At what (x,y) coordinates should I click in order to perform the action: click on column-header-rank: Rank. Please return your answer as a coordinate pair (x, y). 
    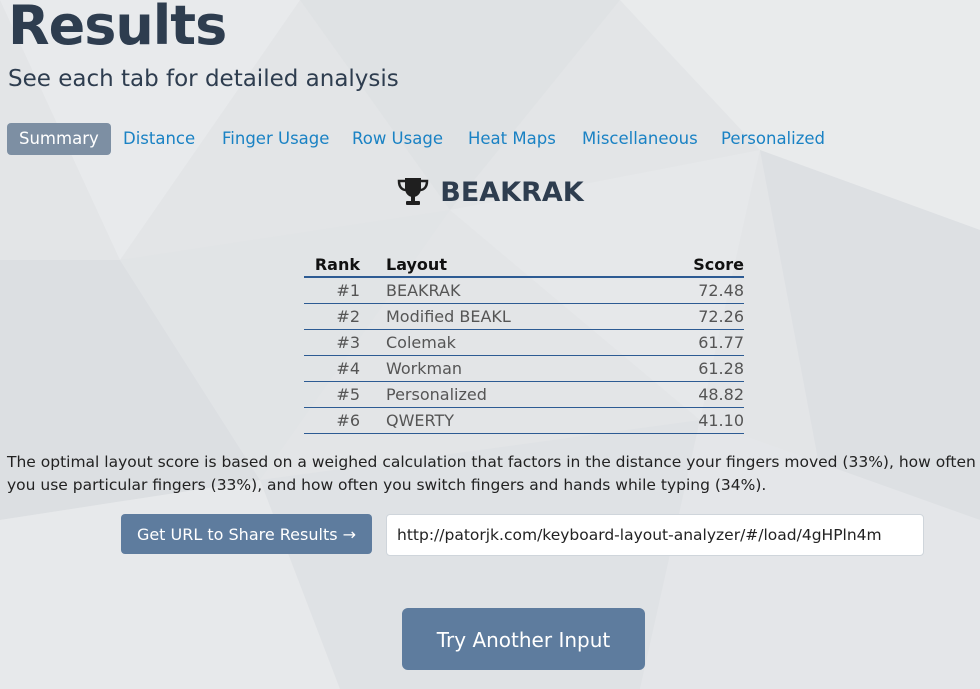
    Looking at the image, I should click on (345, 265).